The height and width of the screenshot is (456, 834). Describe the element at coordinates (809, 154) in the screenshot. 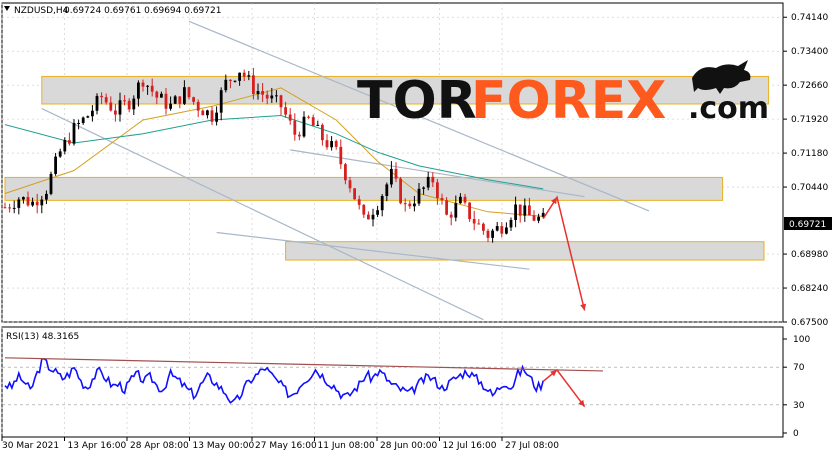

I see `price-tick-label: 0.71180` at that location.